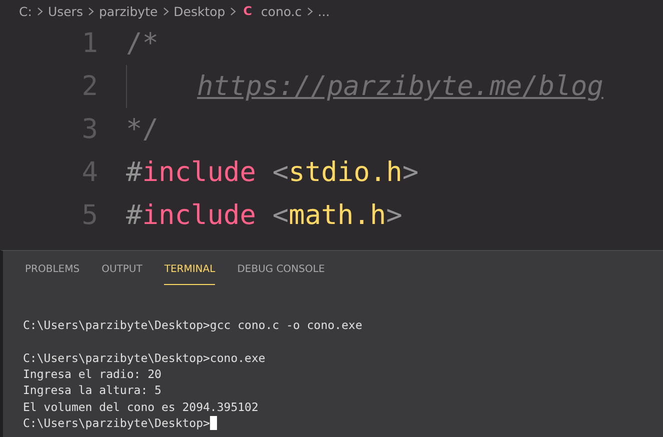 Image resolution: width=663 pixels, height=437 pixels. I want to click on terminal-line: C:\Users\parzibyte\Desktop>cono.exe, so click(144, 357).